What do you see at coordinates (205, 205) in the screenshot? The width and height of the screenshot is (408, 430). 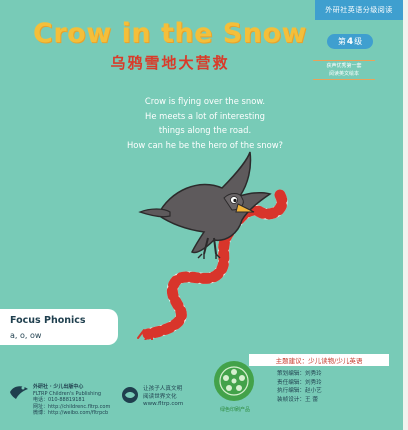 I see `crow-body` at bounding box center [205, 205].